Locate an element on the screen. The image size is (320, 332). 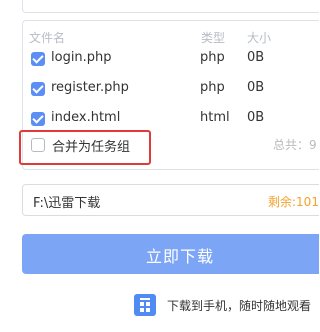
file-row: index.html html 0B is located at coordinates (171, 119).